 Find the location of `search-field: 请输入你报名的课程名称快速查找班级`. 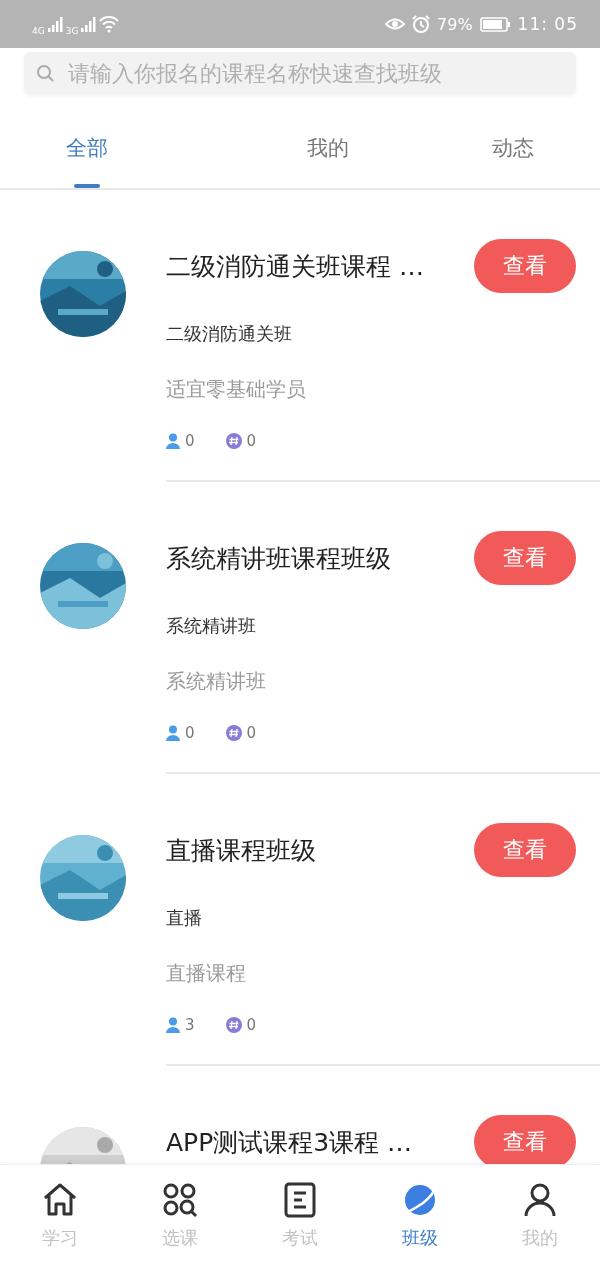

search-field: 请输入你报名的课程名称快速查找班级 is located at coordinates (300, 73).